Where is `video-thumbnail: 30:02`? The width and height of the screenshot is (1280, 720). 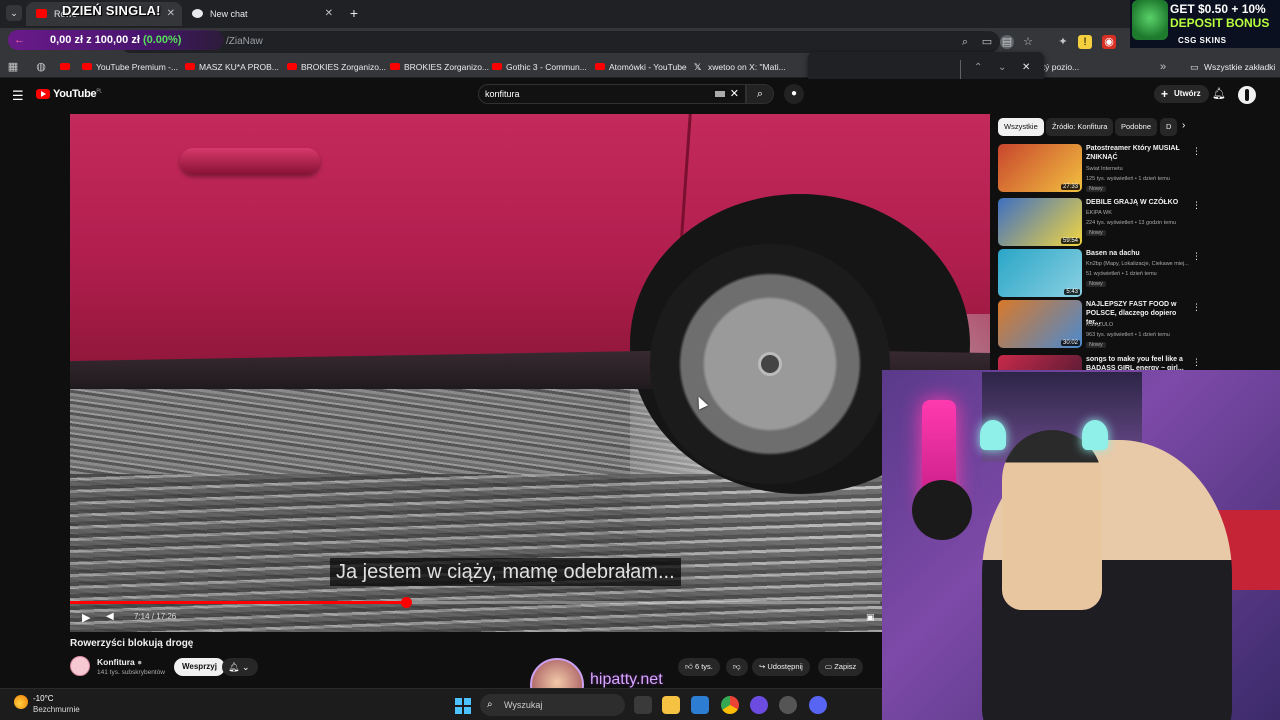
video-thumbnail: 30:02 is located at coordinates (1040, 324).